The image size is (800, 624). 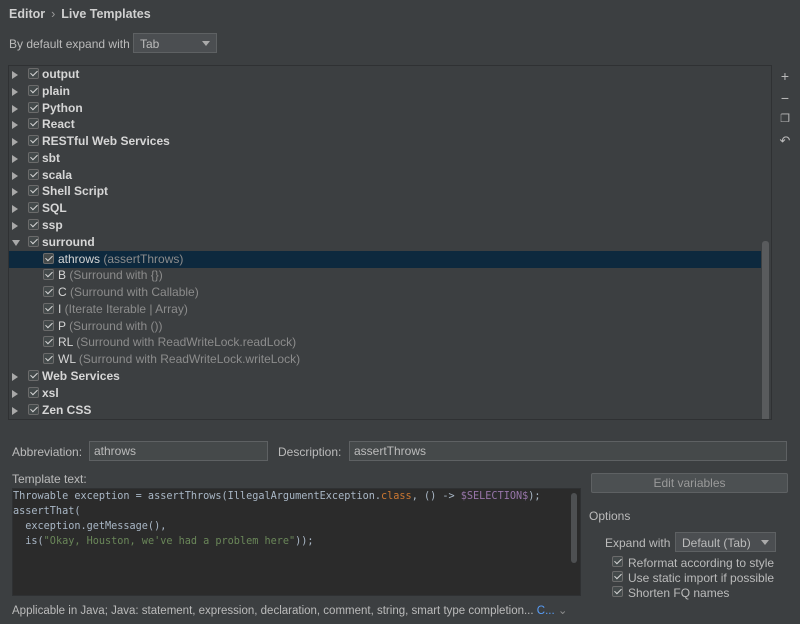 What do you see at coordinates (27, 14) in the screenshot?
I see `breadcrumb-editor: Editor` at bounding box center [27, 14].